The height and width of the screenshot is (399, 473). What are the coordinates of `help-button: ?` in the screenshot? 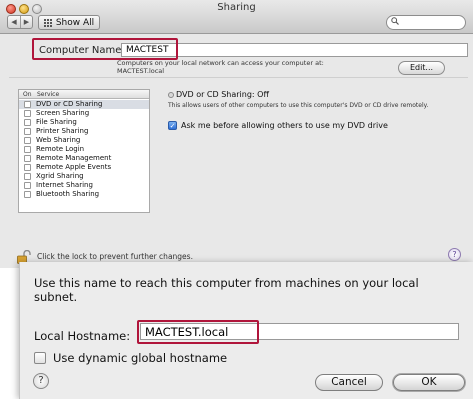 It's located at (454, 254).